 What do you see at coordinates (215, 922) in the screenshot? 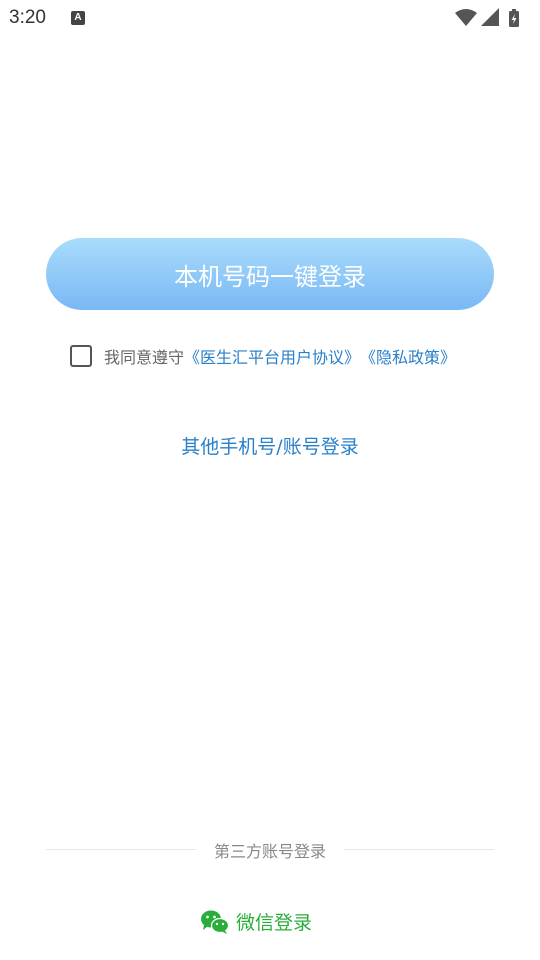
I see `wechat-icon` at bounding box center [215, 922].